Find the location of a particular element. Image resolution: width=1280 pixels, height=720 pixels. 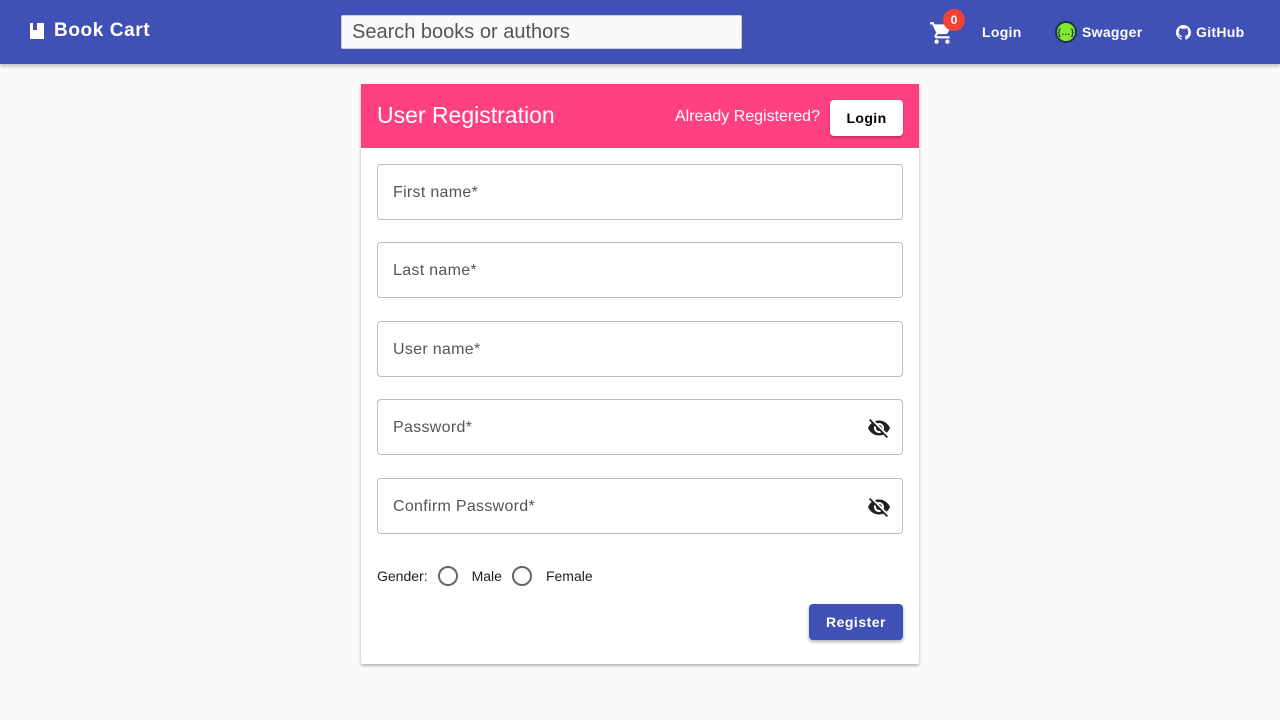

github-button: GitHub is located at coordinates (1210, 32).